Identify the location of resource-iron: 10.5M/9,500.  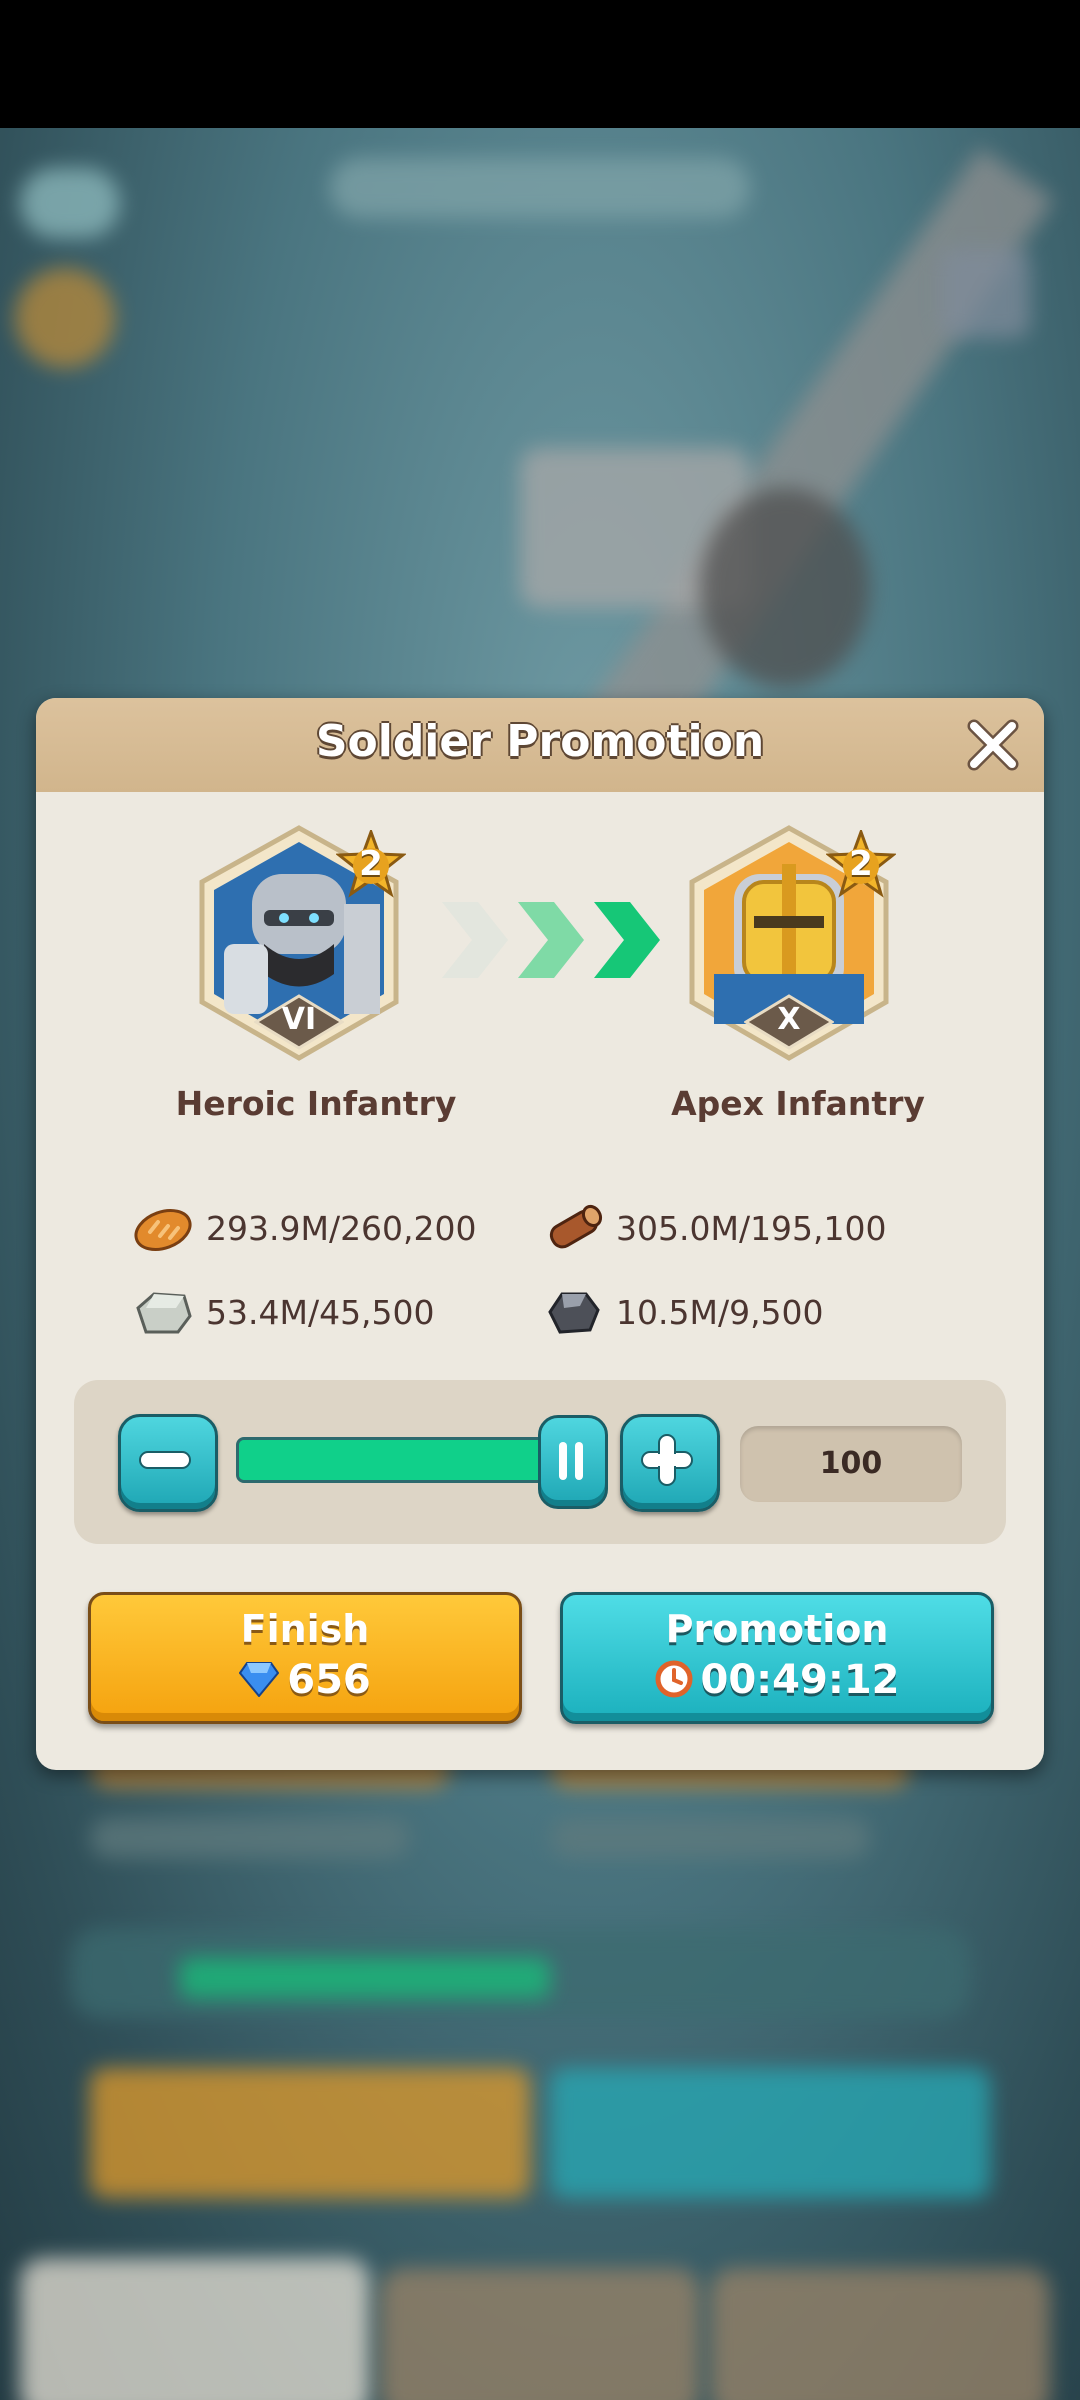
(683, 1312).